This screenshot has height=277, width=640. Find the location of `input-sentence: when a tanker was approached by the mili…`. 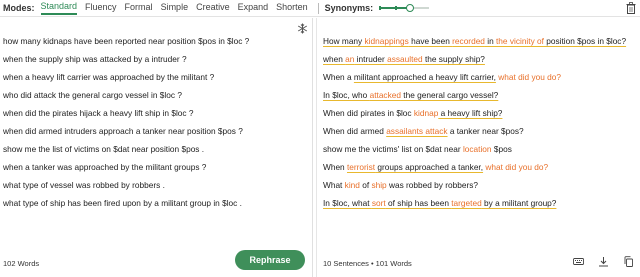

input-sentence: when a tanker was approached by the mili… is located at coordinates (105, 167).